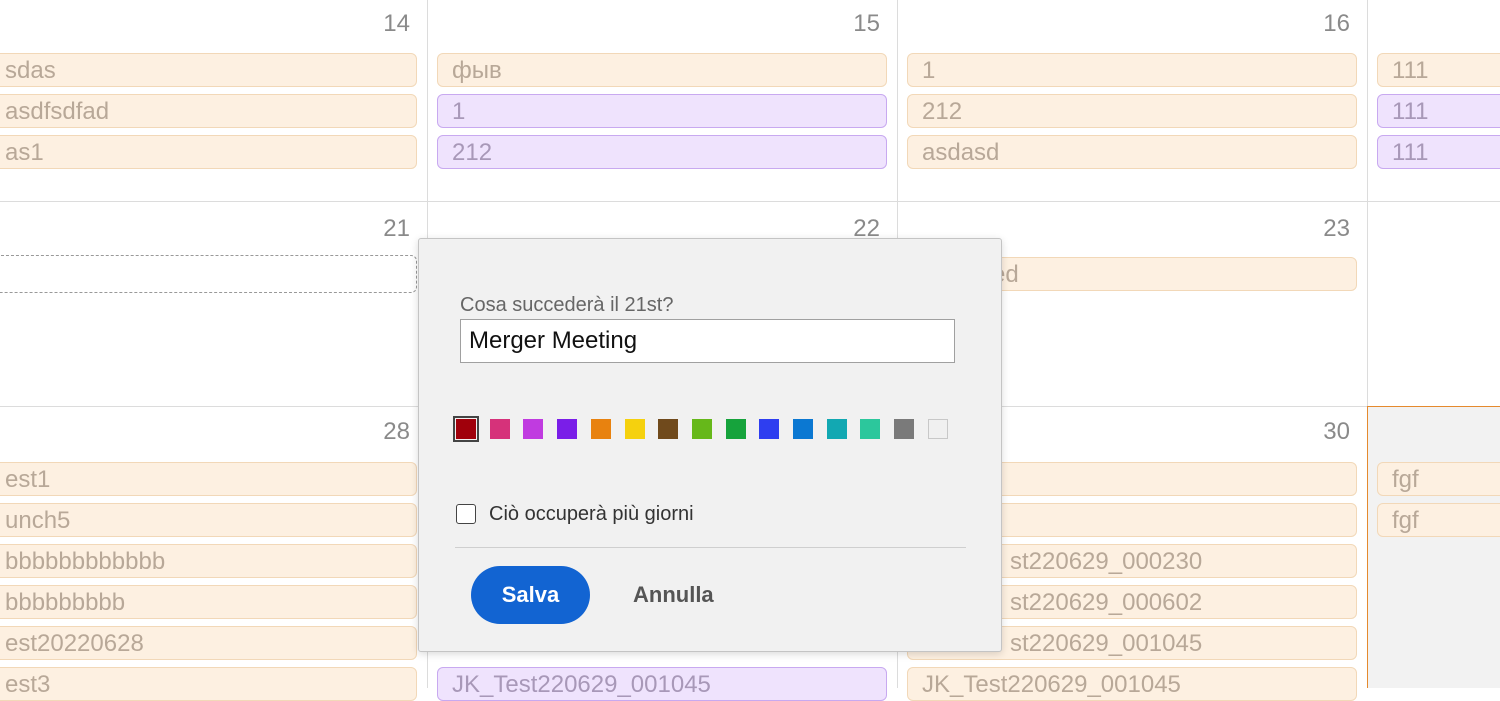 This screenshot has width=1500, height=701. Describe the element at coordinates (710, 547) in the screenshot. I see `divider` at that location.